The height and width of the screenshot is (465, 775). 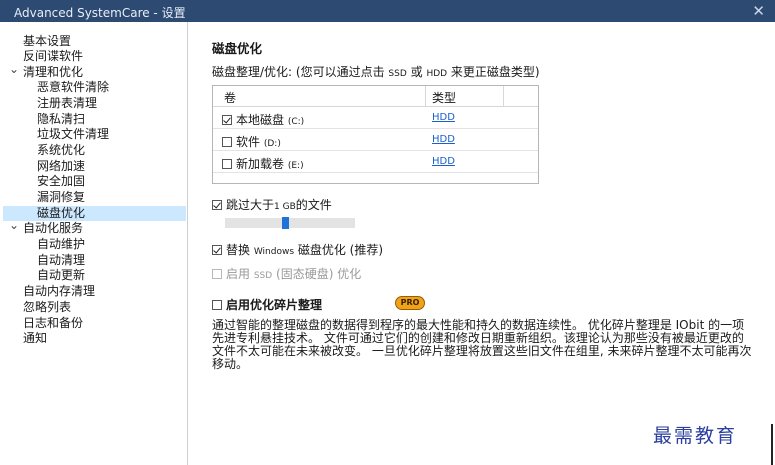 What do you see at coordinates (61, 244) in the screenshot?
I see `sidebar-item-auto-care: 自动维护` at bounding box center [61, 244].